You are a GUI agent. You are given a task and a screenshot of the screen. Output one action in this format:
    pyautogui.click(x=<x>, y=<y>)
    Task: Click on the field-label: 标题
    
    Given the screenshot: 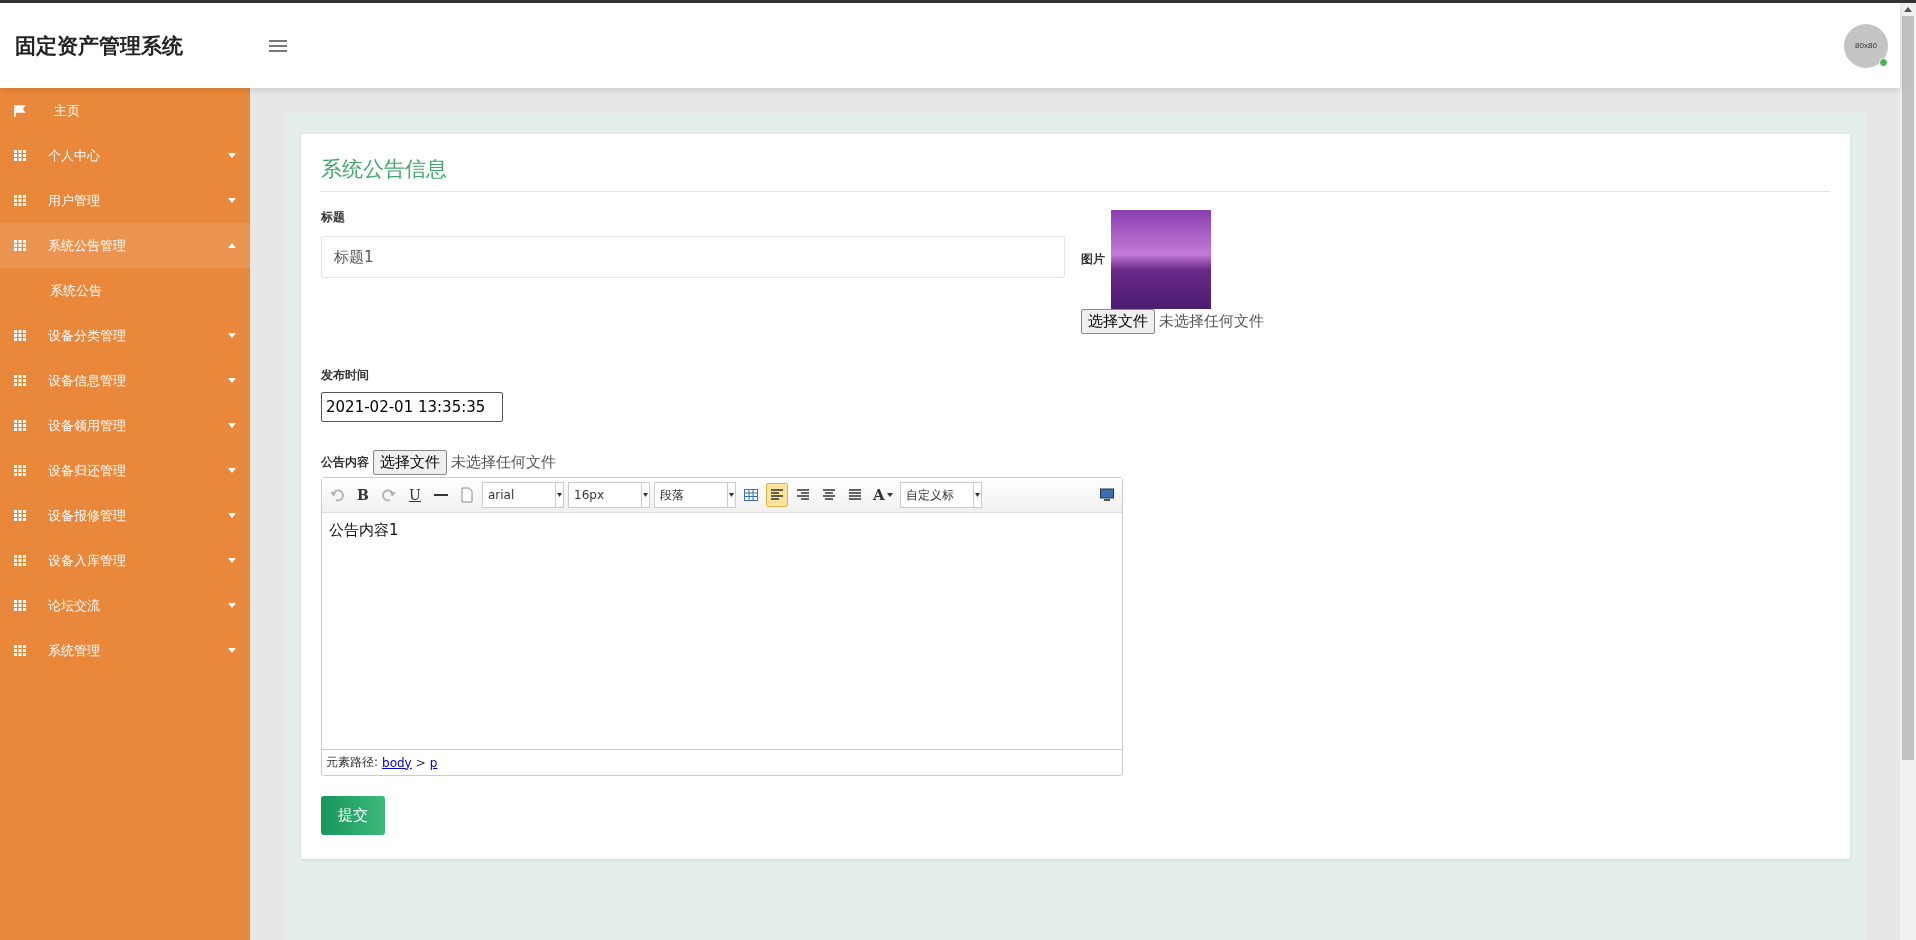 What is the action you would take?
    pyautogui.click(x=333, y=217)
    